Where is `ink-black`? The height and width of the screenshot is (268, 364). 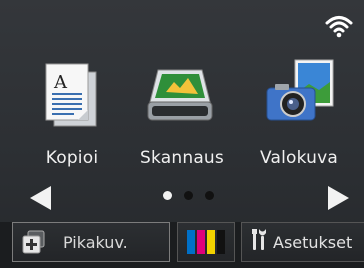
ink-black is located at coordinates (221, 242).